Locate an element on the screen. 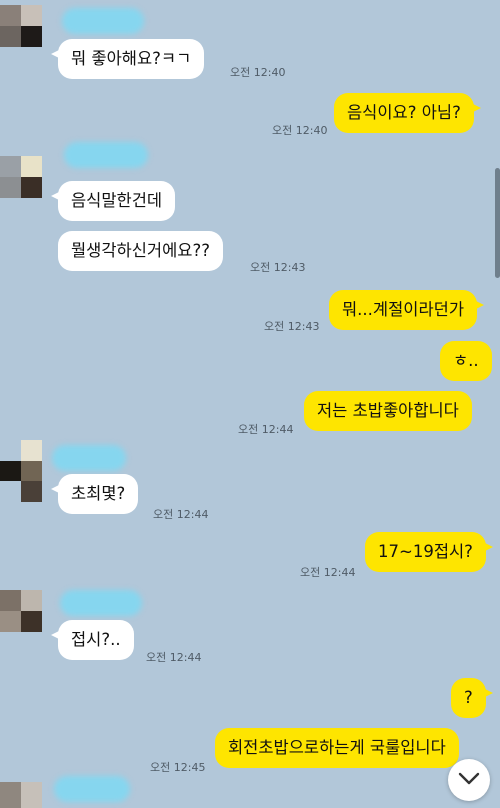  message-text: 접시?.. is located at coordinates (96, 639).